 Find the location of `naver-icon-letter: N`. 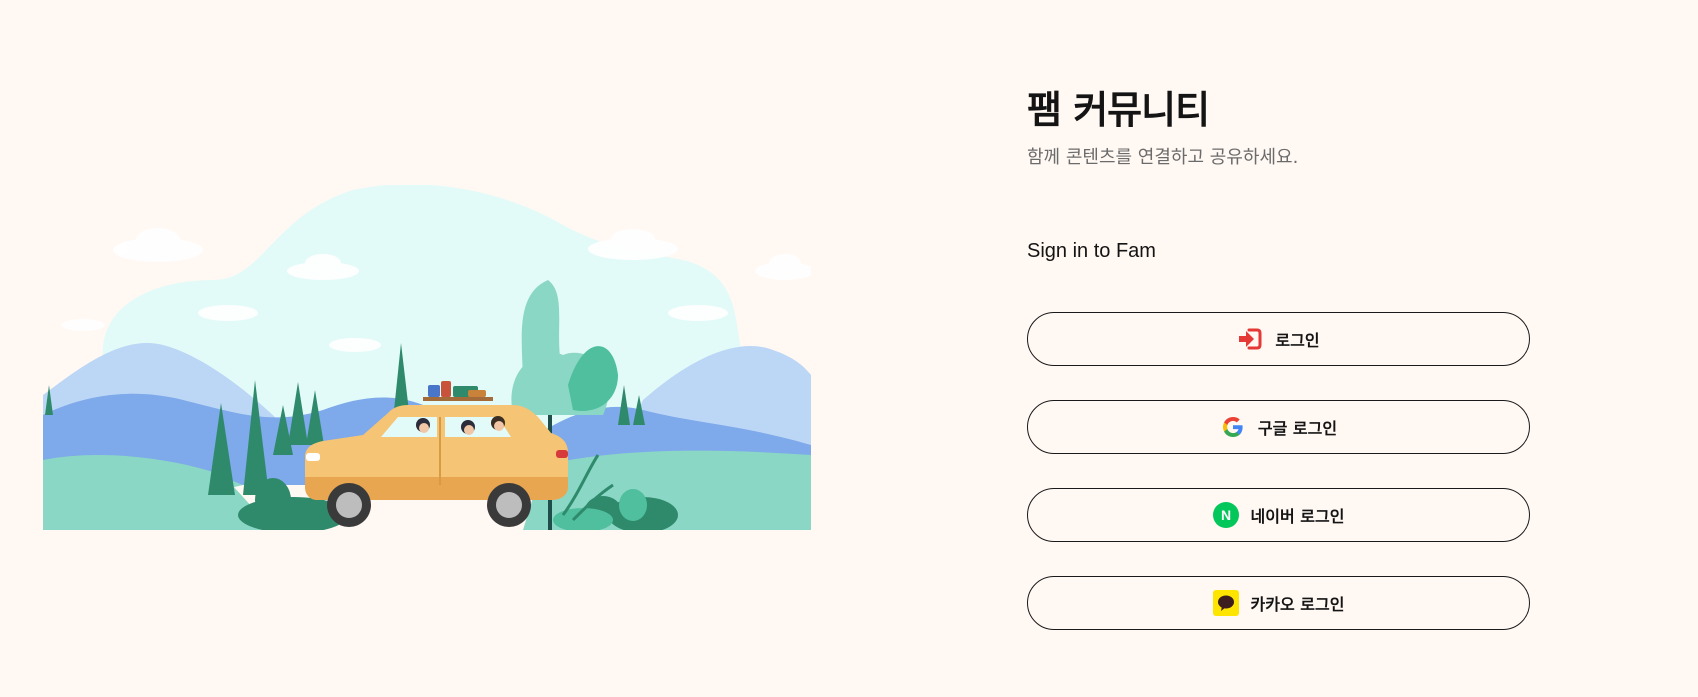

naver-icon-letter: N is located at coordinates (1225, 515).